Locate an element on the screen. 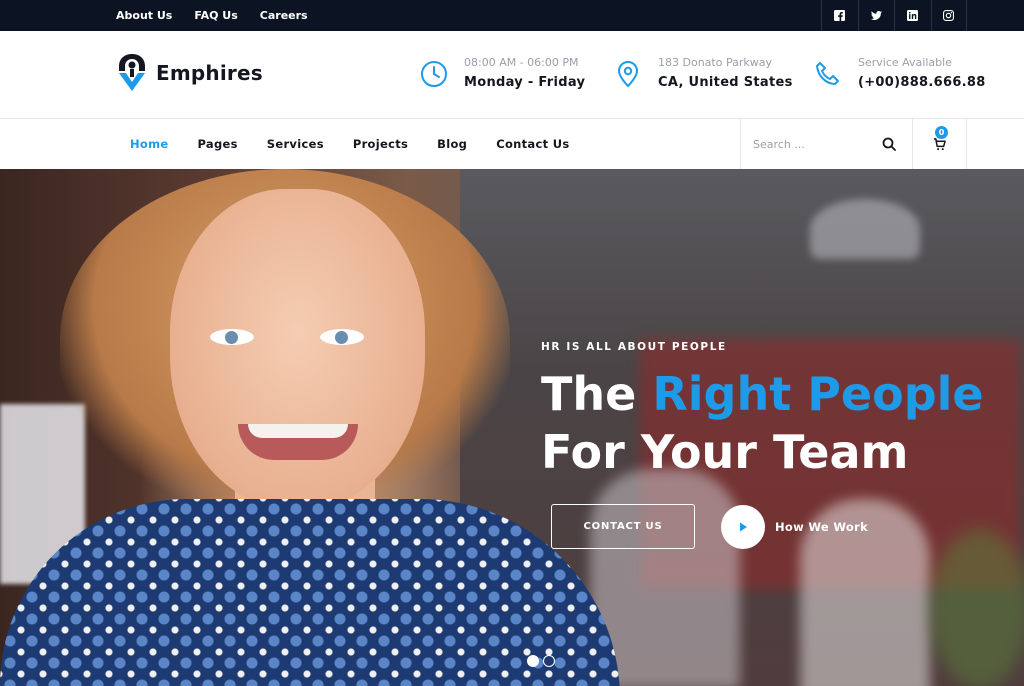  phone-info: Service Available (+00)888.666.88 is located at coordinates (900, 73).